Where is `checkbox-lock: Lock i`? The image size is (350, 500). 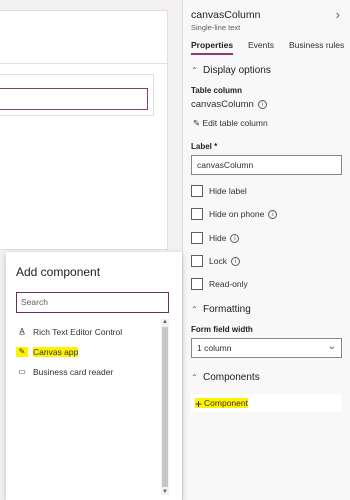 checkbox-lock: Lock i is located at coordinates (215, 261).